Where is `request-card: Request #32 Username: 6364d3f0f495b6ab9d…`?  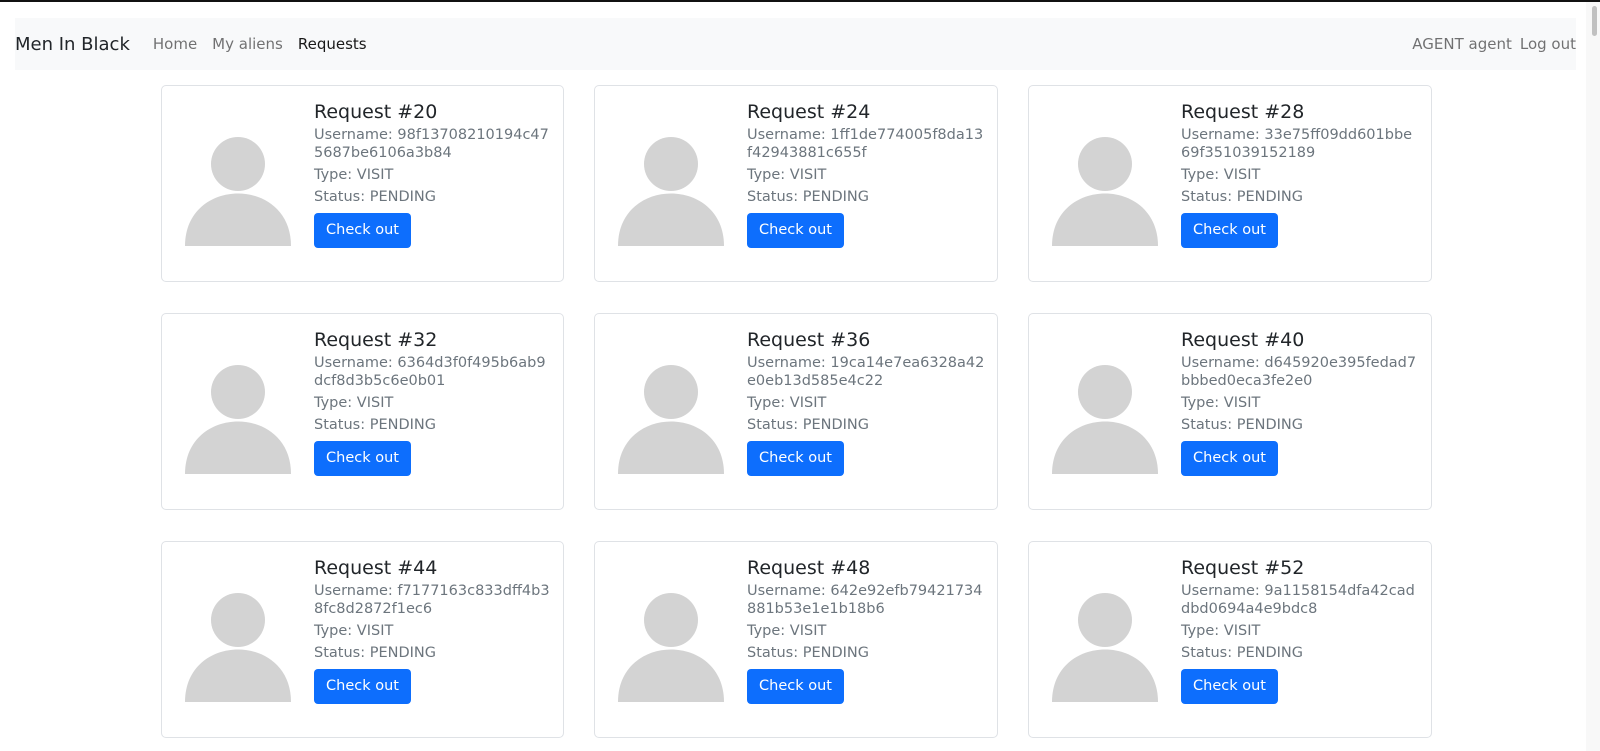
request-card: Request #32 Username: 6364d3f0f495b6ab9d… is located at coordinates (362, 411).